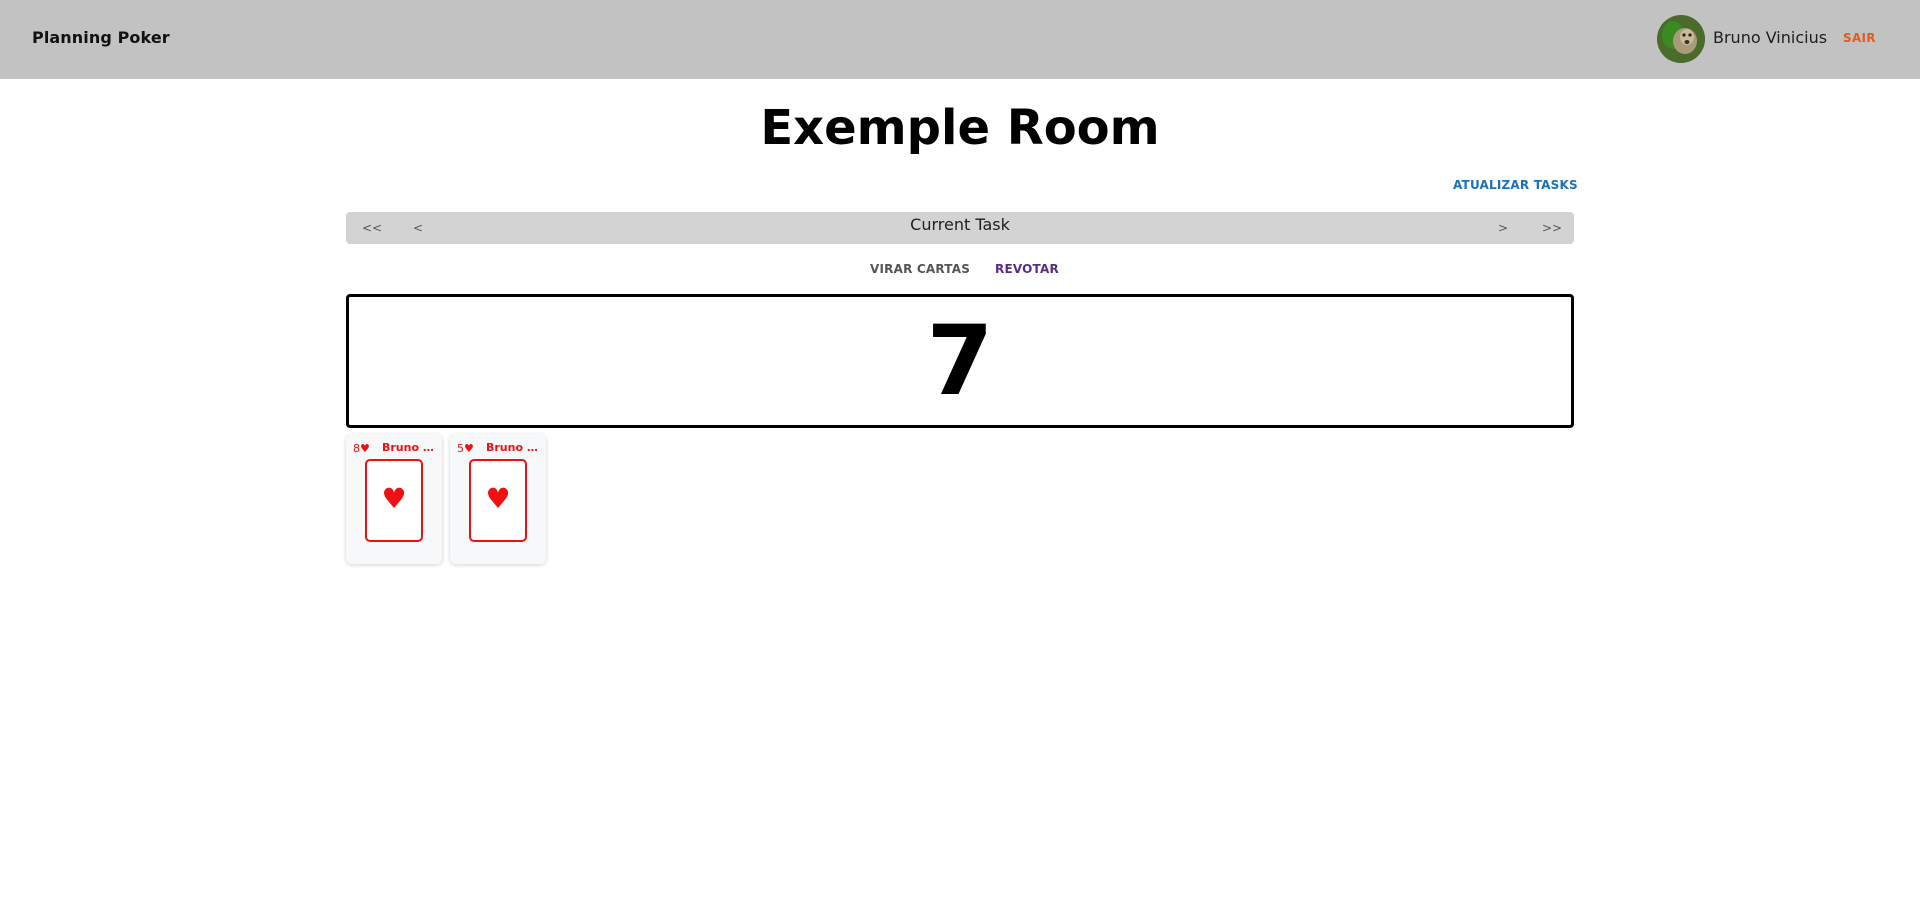  Describe the element at coordinates (465, 448) in the screenshot. I see `card-value: 5♥` at that location.